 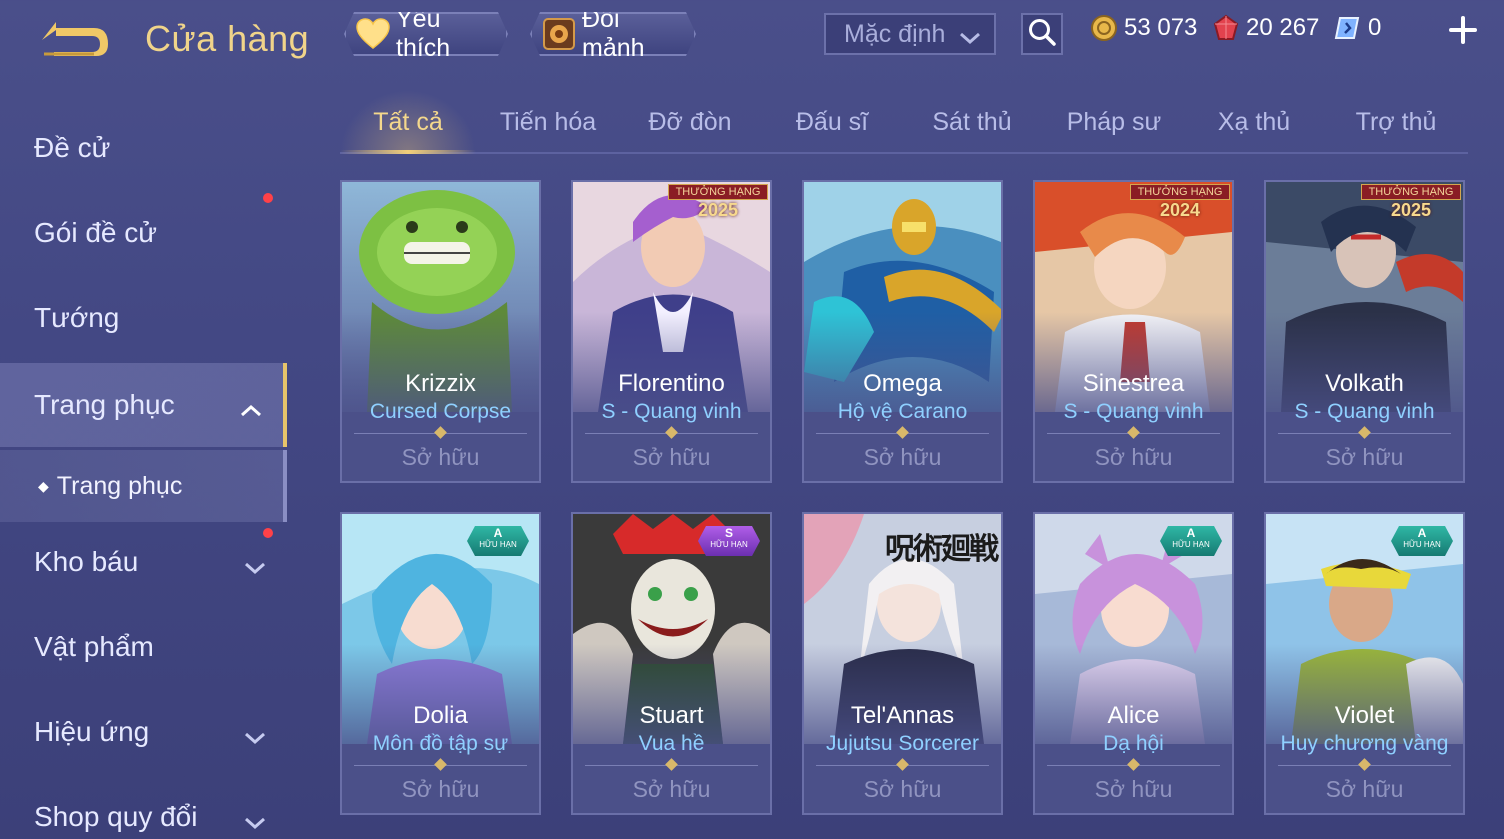 I want to click on skin-card: A HỮU HẠN Dolia Môn đồ tập sự Sở hữu, so click(x=440, y=663).